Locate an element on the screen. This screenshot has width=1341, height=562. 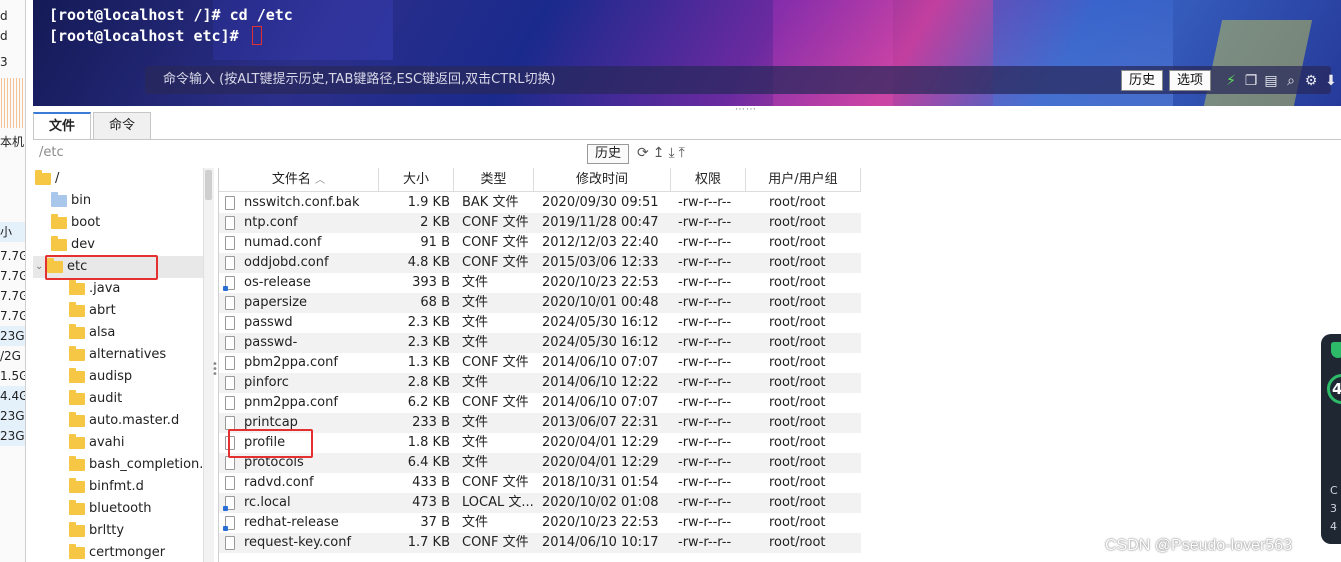
options-button: 选项 is located at coordinates (1190, 80).